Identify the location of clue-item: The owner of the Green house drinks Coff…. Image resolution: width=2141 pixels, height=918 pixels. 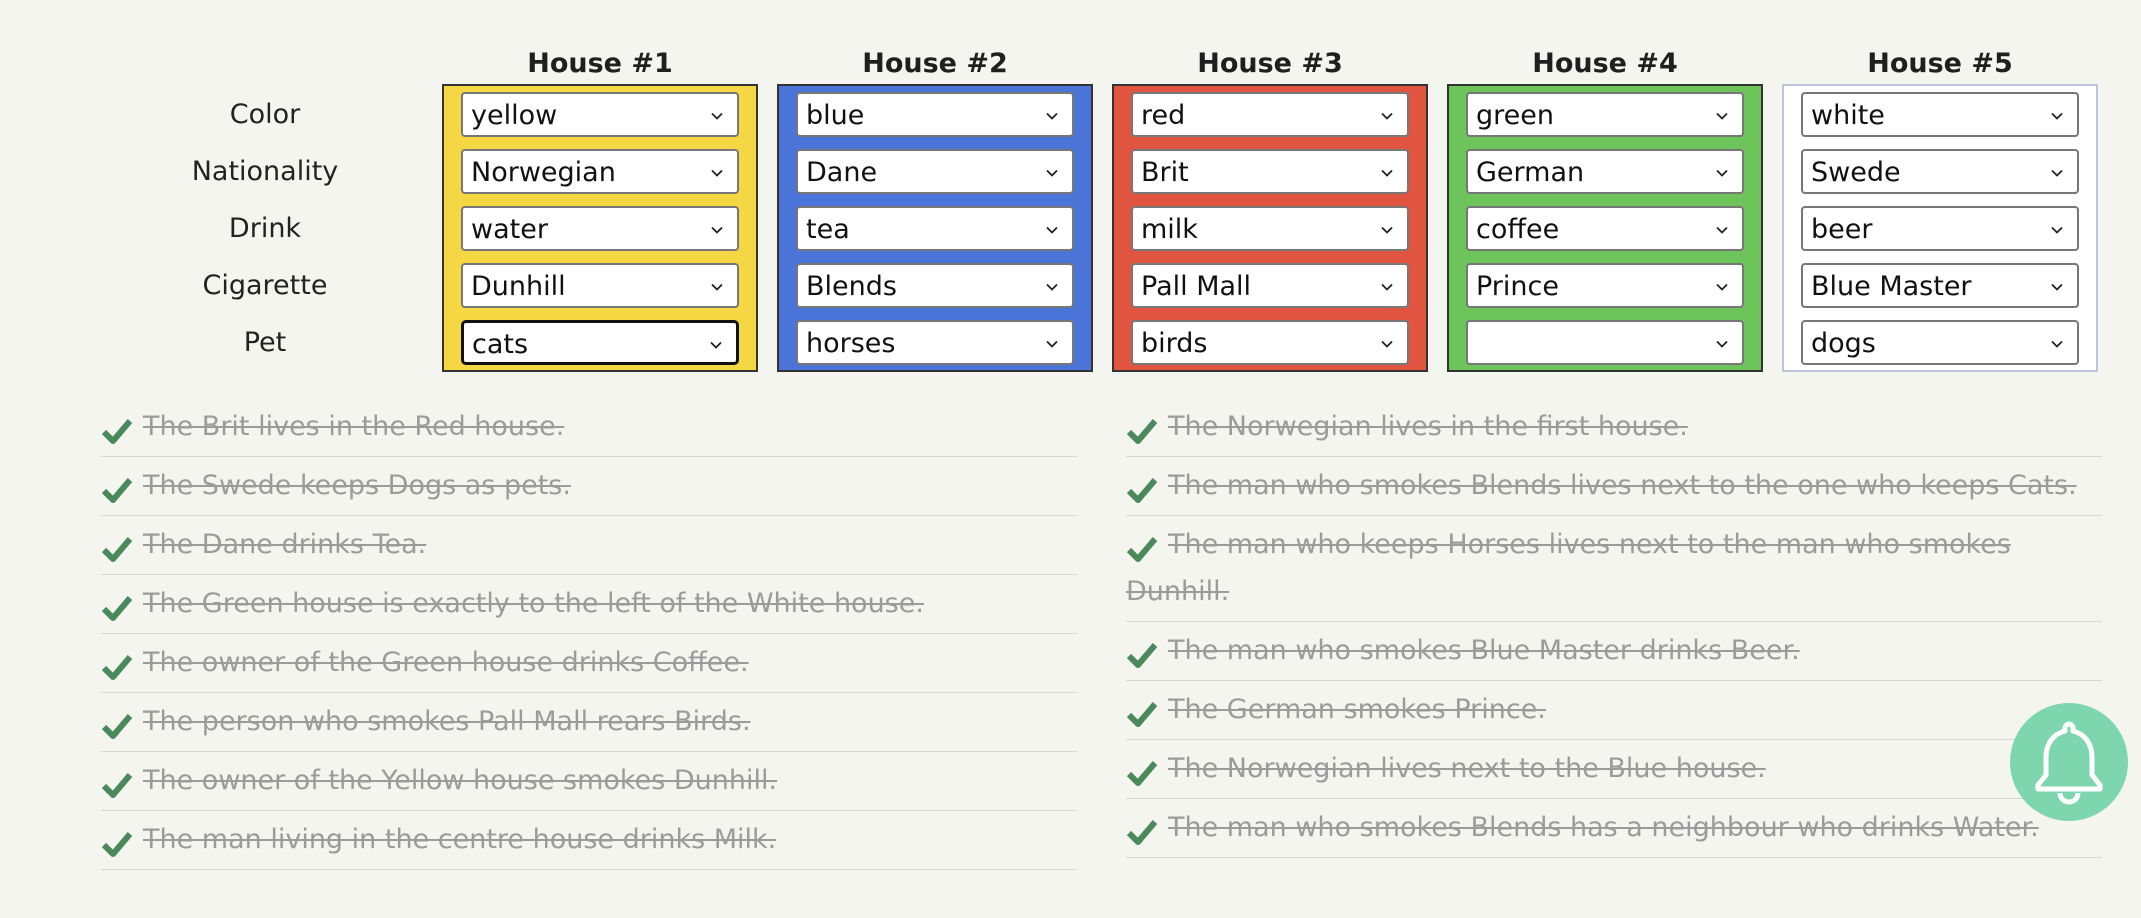
(589, 663).